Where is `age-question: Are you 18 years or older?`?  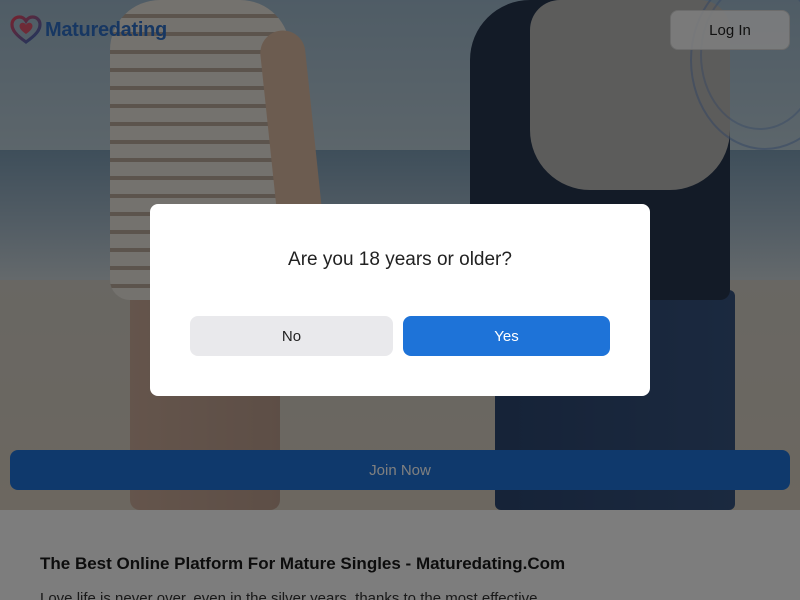 age-question: Are you 18 years or older? is located at coordinates (400, 259).